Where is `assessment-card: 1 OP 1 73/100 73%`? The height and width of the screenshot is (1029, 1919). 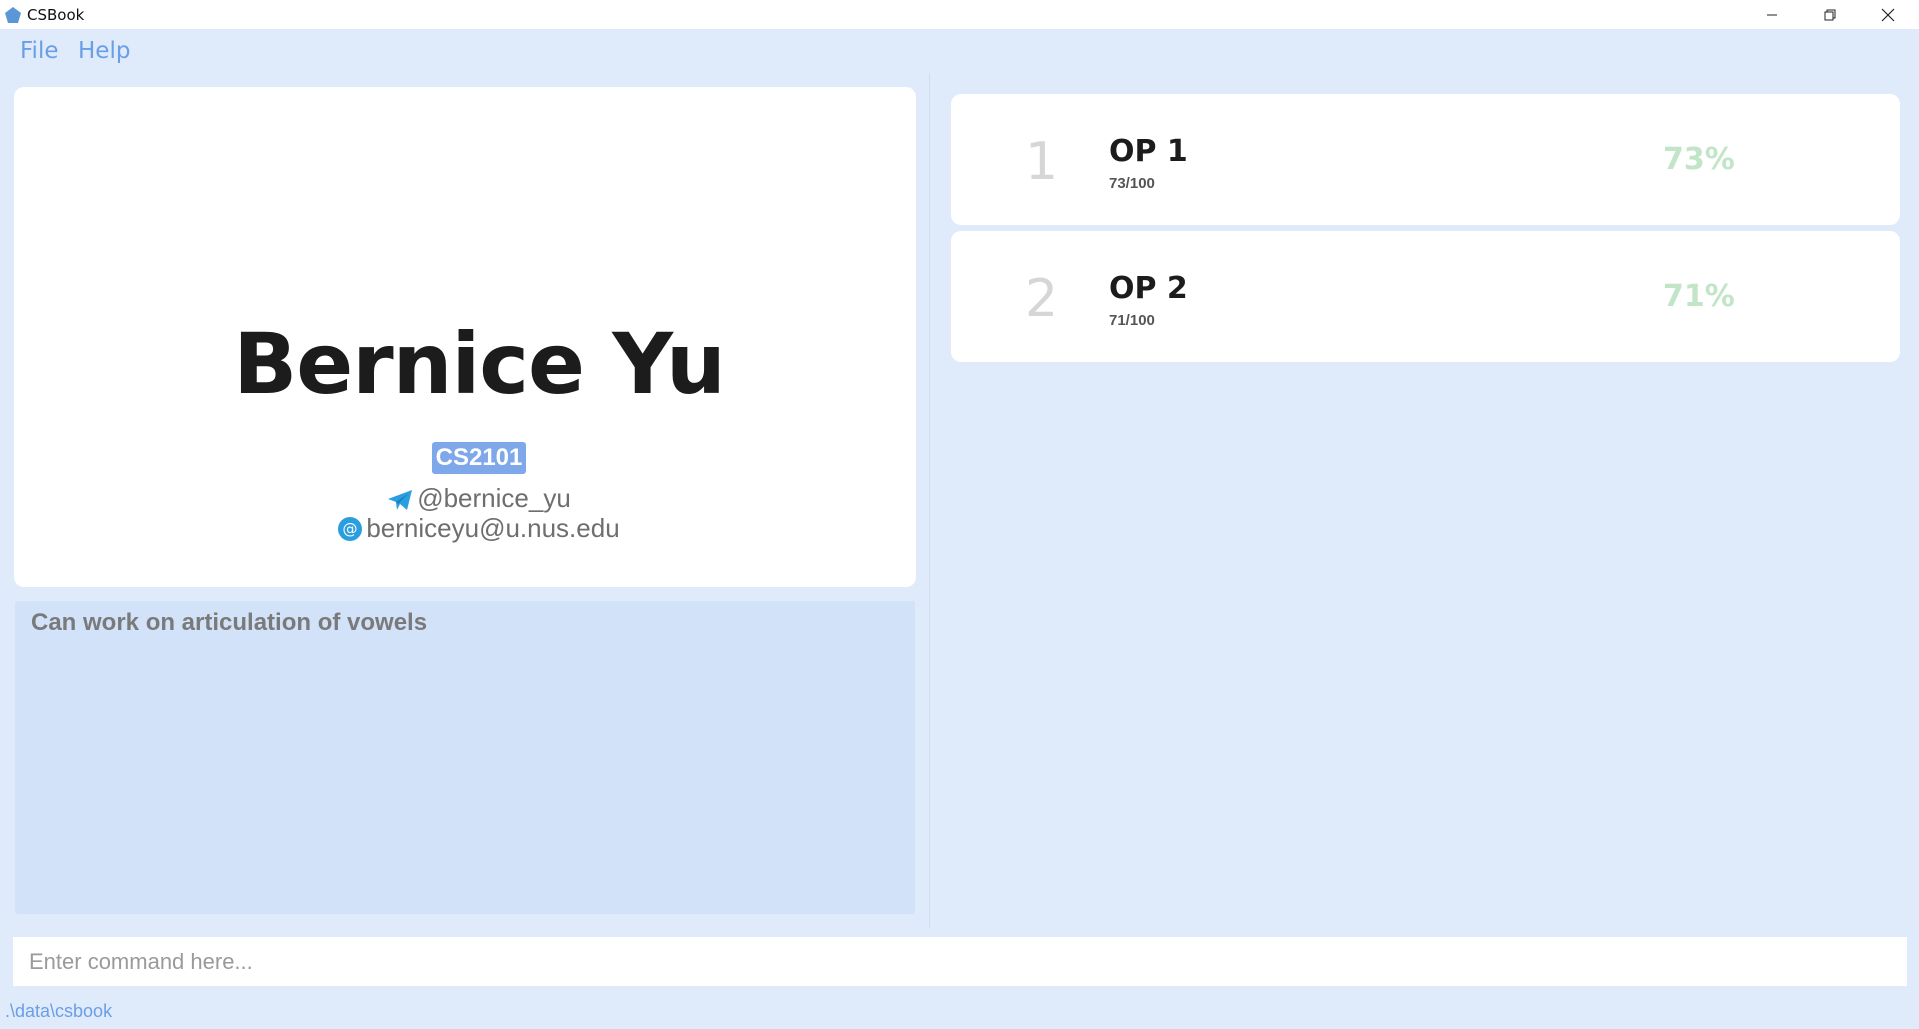 assessment-card: 1 OP 1 73/100 73% is located at coordinates (1425, 159).